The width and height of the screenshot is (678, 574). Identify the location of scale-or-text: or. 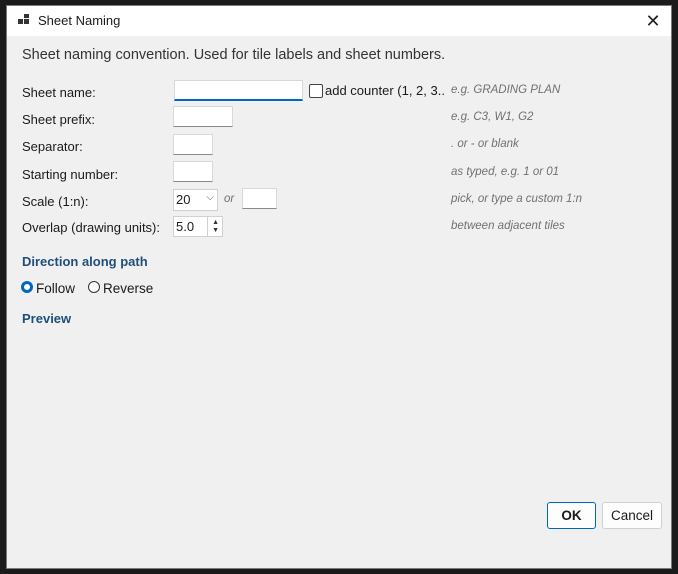
(229, 199).